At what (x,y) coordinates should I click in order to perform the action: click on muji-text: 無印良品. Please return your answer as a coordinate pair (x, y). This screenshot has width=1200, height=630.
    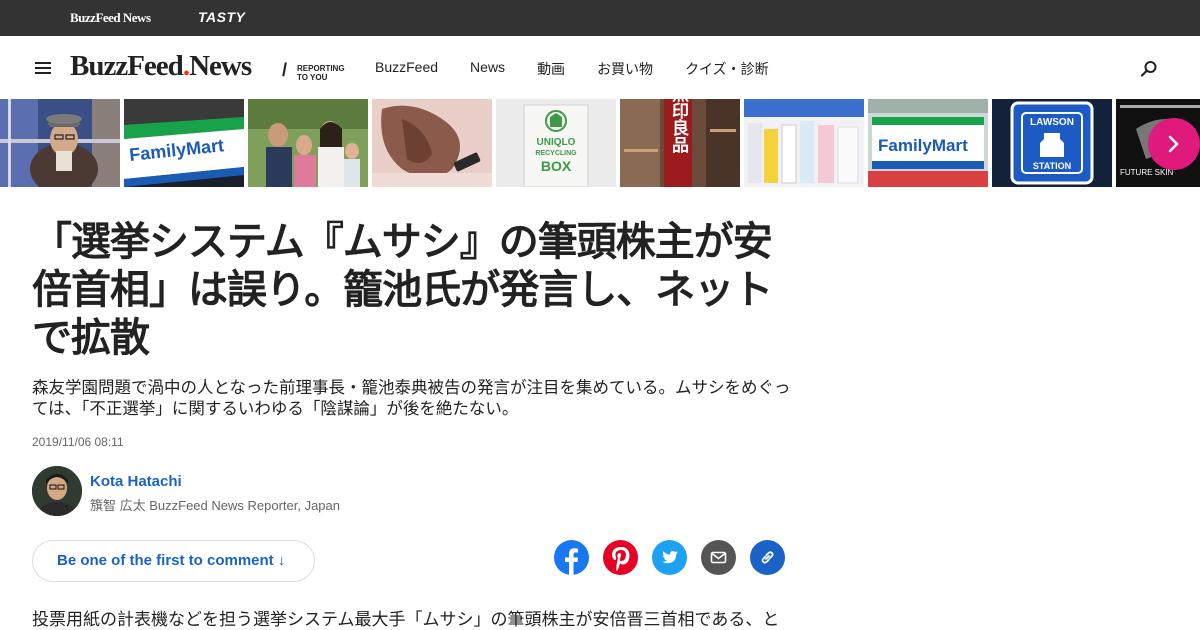
    Looking at the image, I should click on (678, 126).